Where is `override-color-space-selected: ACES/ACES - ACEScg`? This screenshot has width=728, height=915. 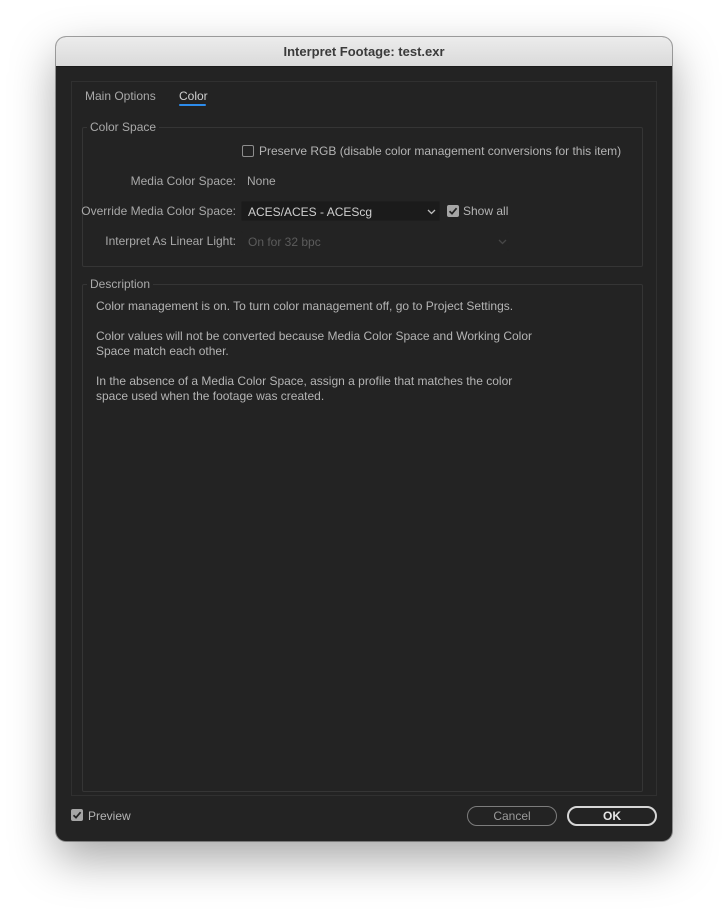 override-color-space-selected: ACES/ACES - ACEScg is located at coordinates (310, 212).